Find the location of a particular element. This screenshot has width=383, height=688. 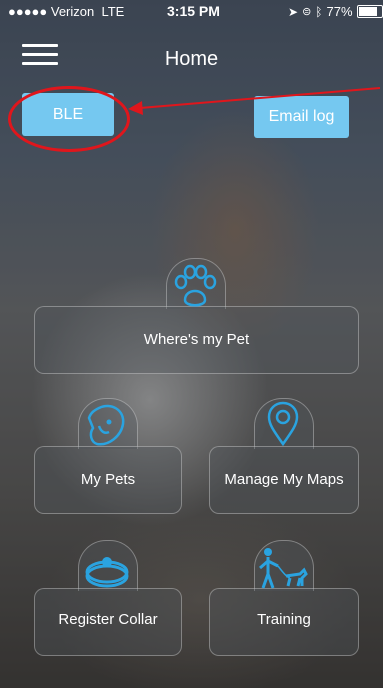

my-pets-label: My Pets is located at coordinates (108, 479).